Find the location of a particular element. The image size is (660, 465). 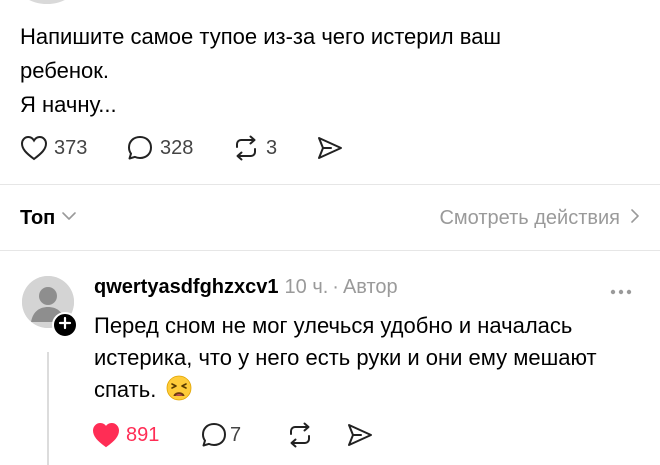

post-share-button is located at coordinates (330, 148).